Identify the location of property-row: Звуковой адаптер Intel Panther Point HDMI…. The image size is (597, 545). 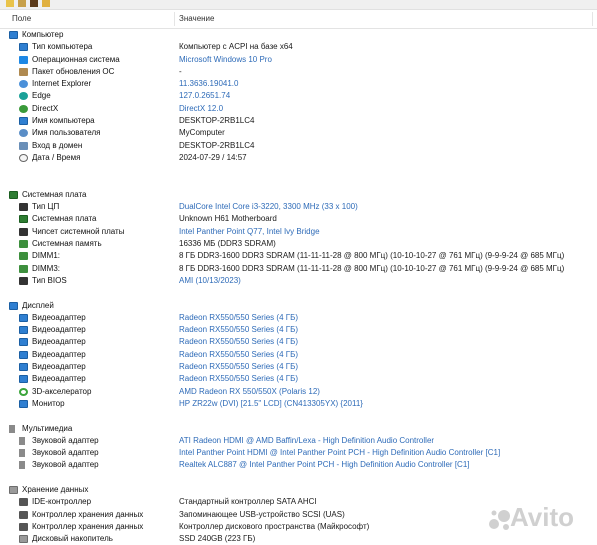
(298, 453).